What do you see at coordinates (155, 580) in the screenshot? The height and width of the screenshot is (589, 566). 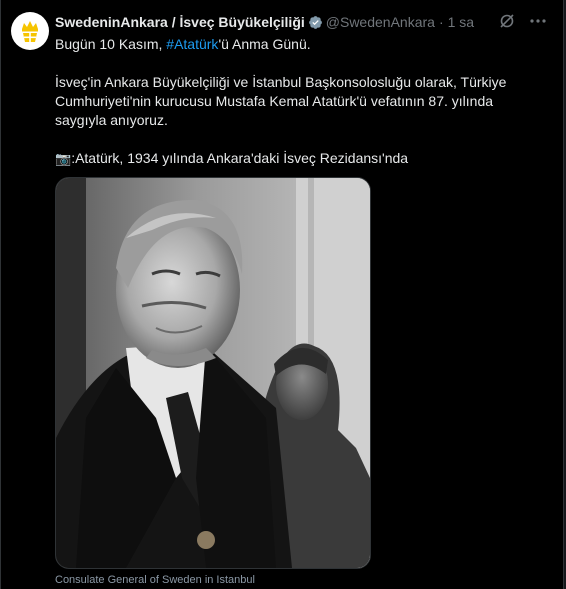 I see `media-caption: Consulate General of Sweden in Istanbul` at bounding box center [155, 580].